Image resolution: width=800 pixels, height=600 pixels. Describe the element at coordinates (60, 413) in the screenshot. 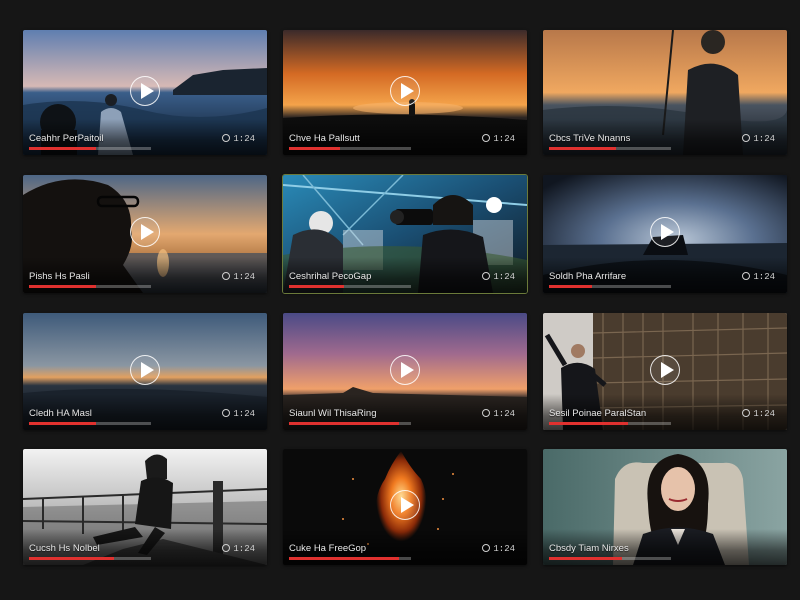

I see `video-title: Cledh HA Masl` at that location.